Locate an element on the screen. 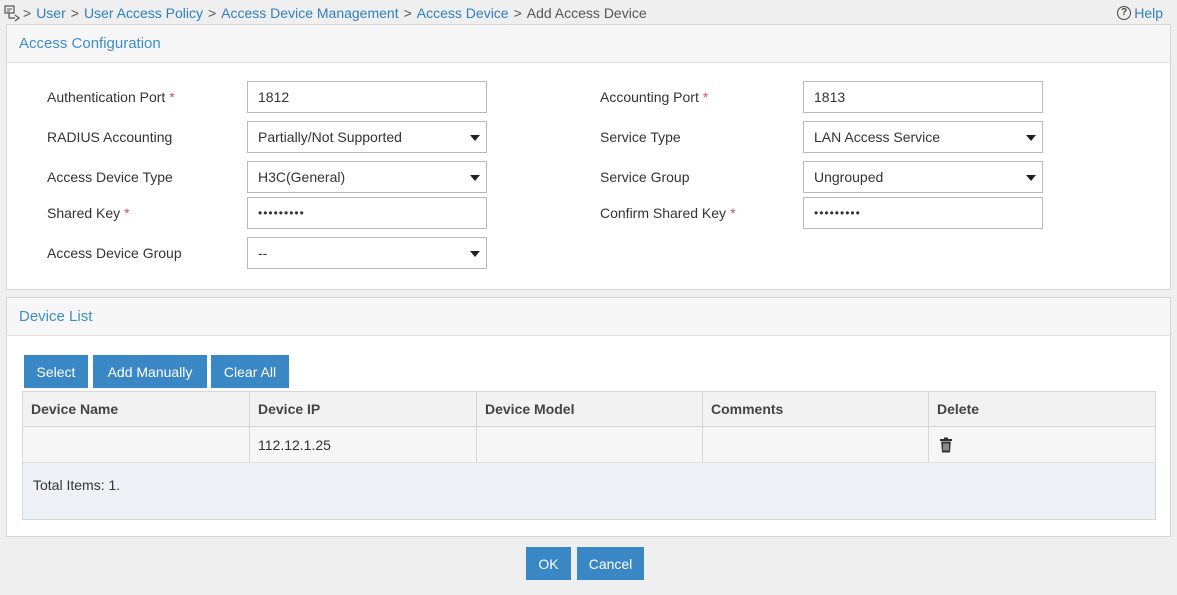 This screenshot has height=595, width=1177. confirm-shared-key-input: ••••••••• is located at coordinates (923, 213).